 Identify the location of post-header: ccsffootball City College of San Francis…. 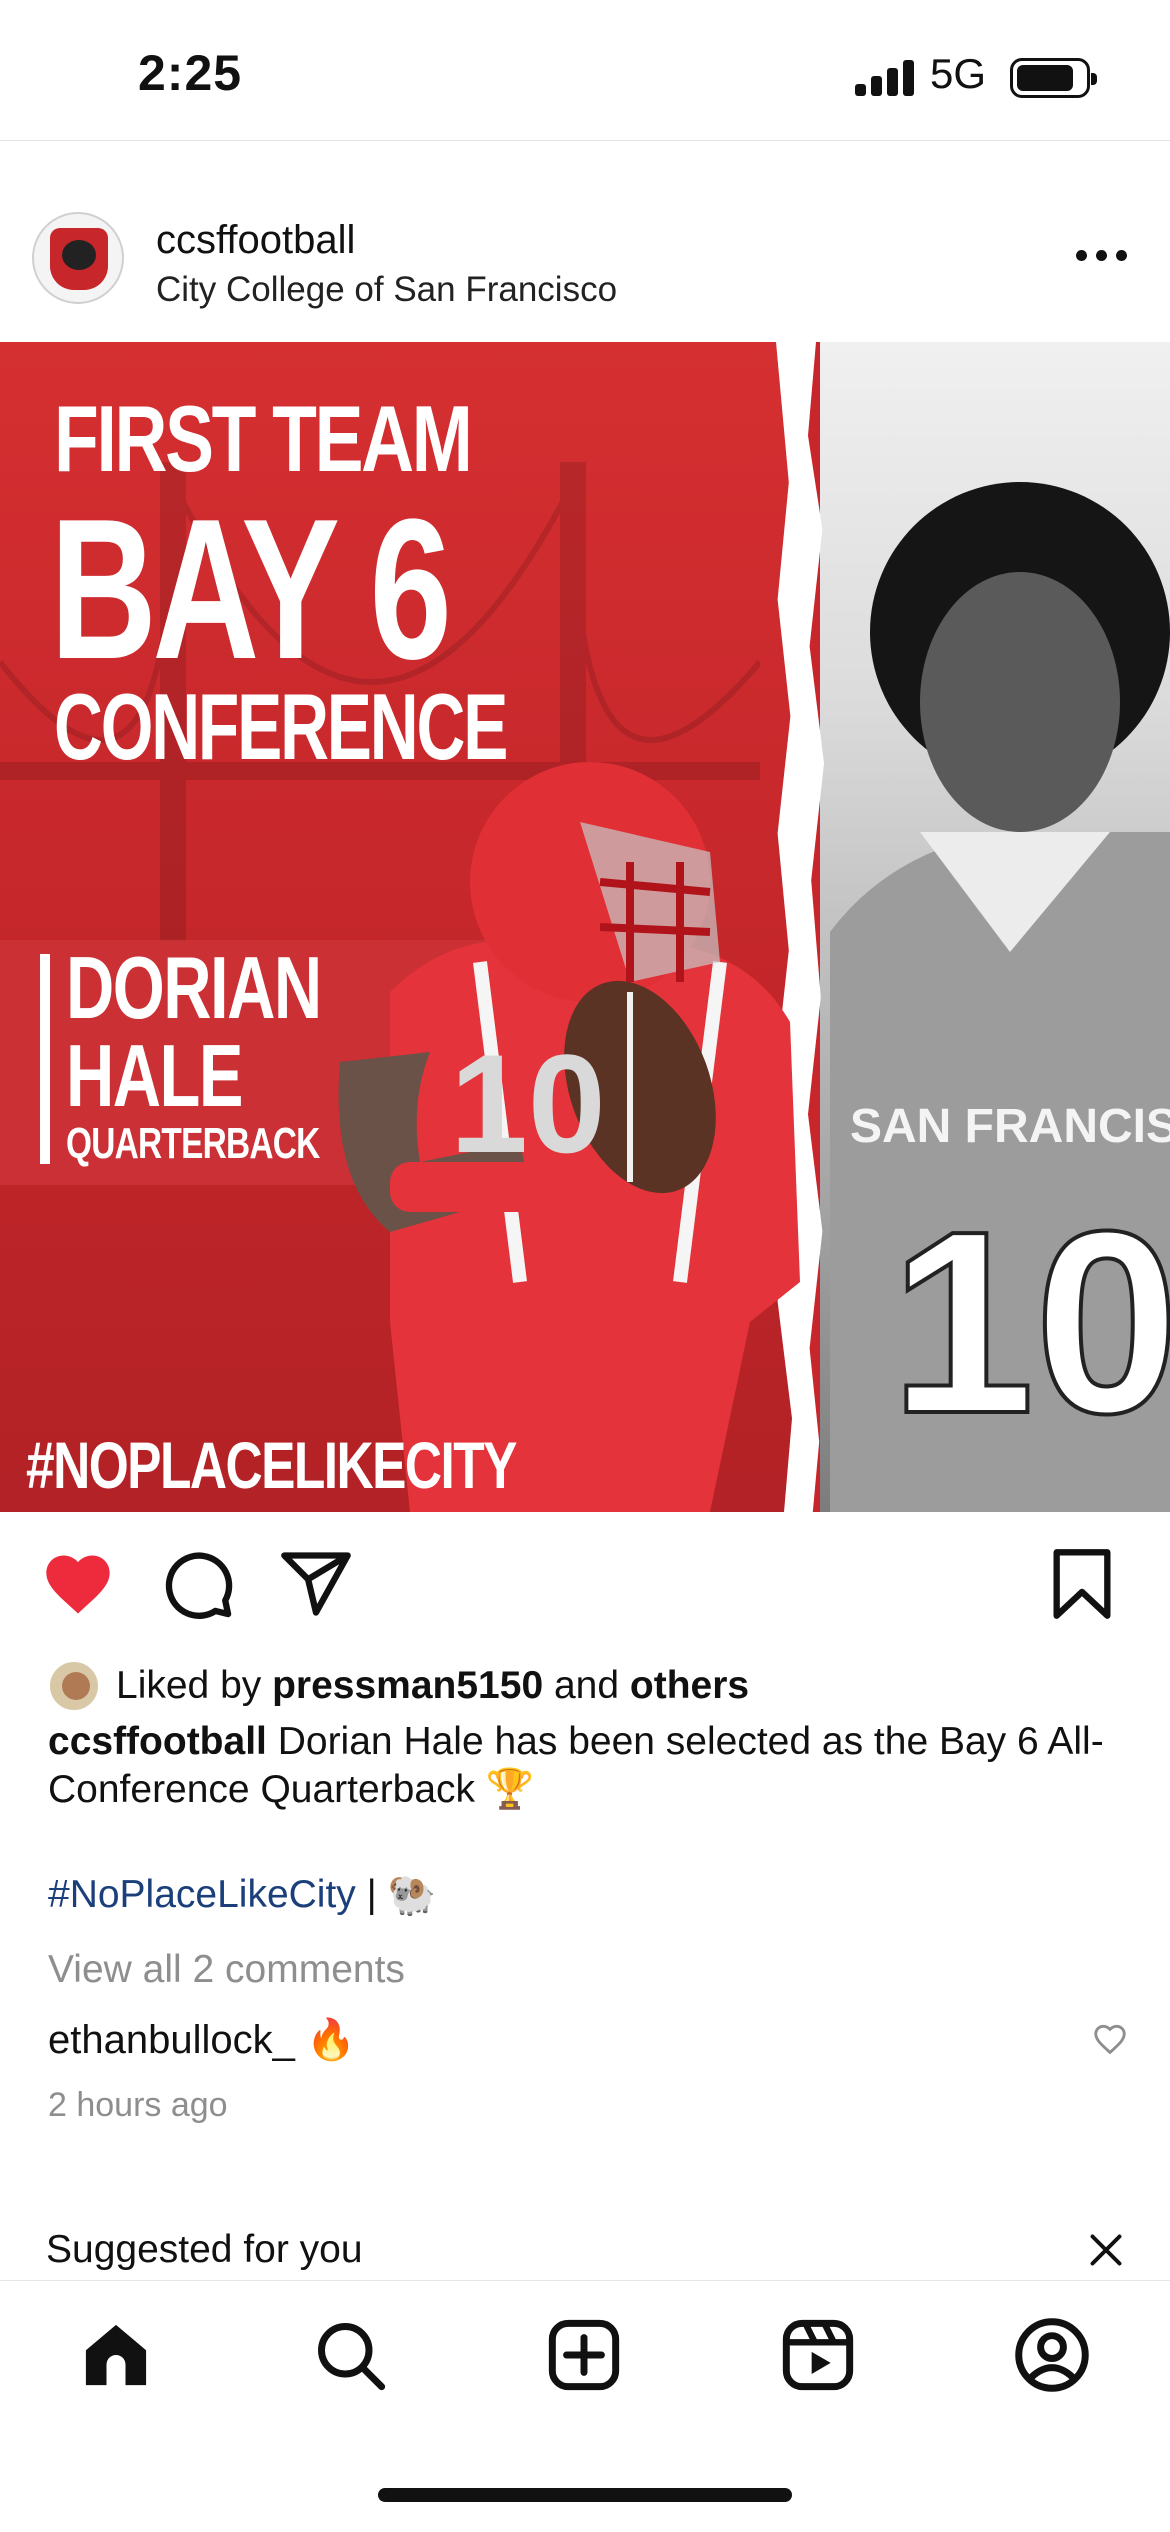
(585, 265).